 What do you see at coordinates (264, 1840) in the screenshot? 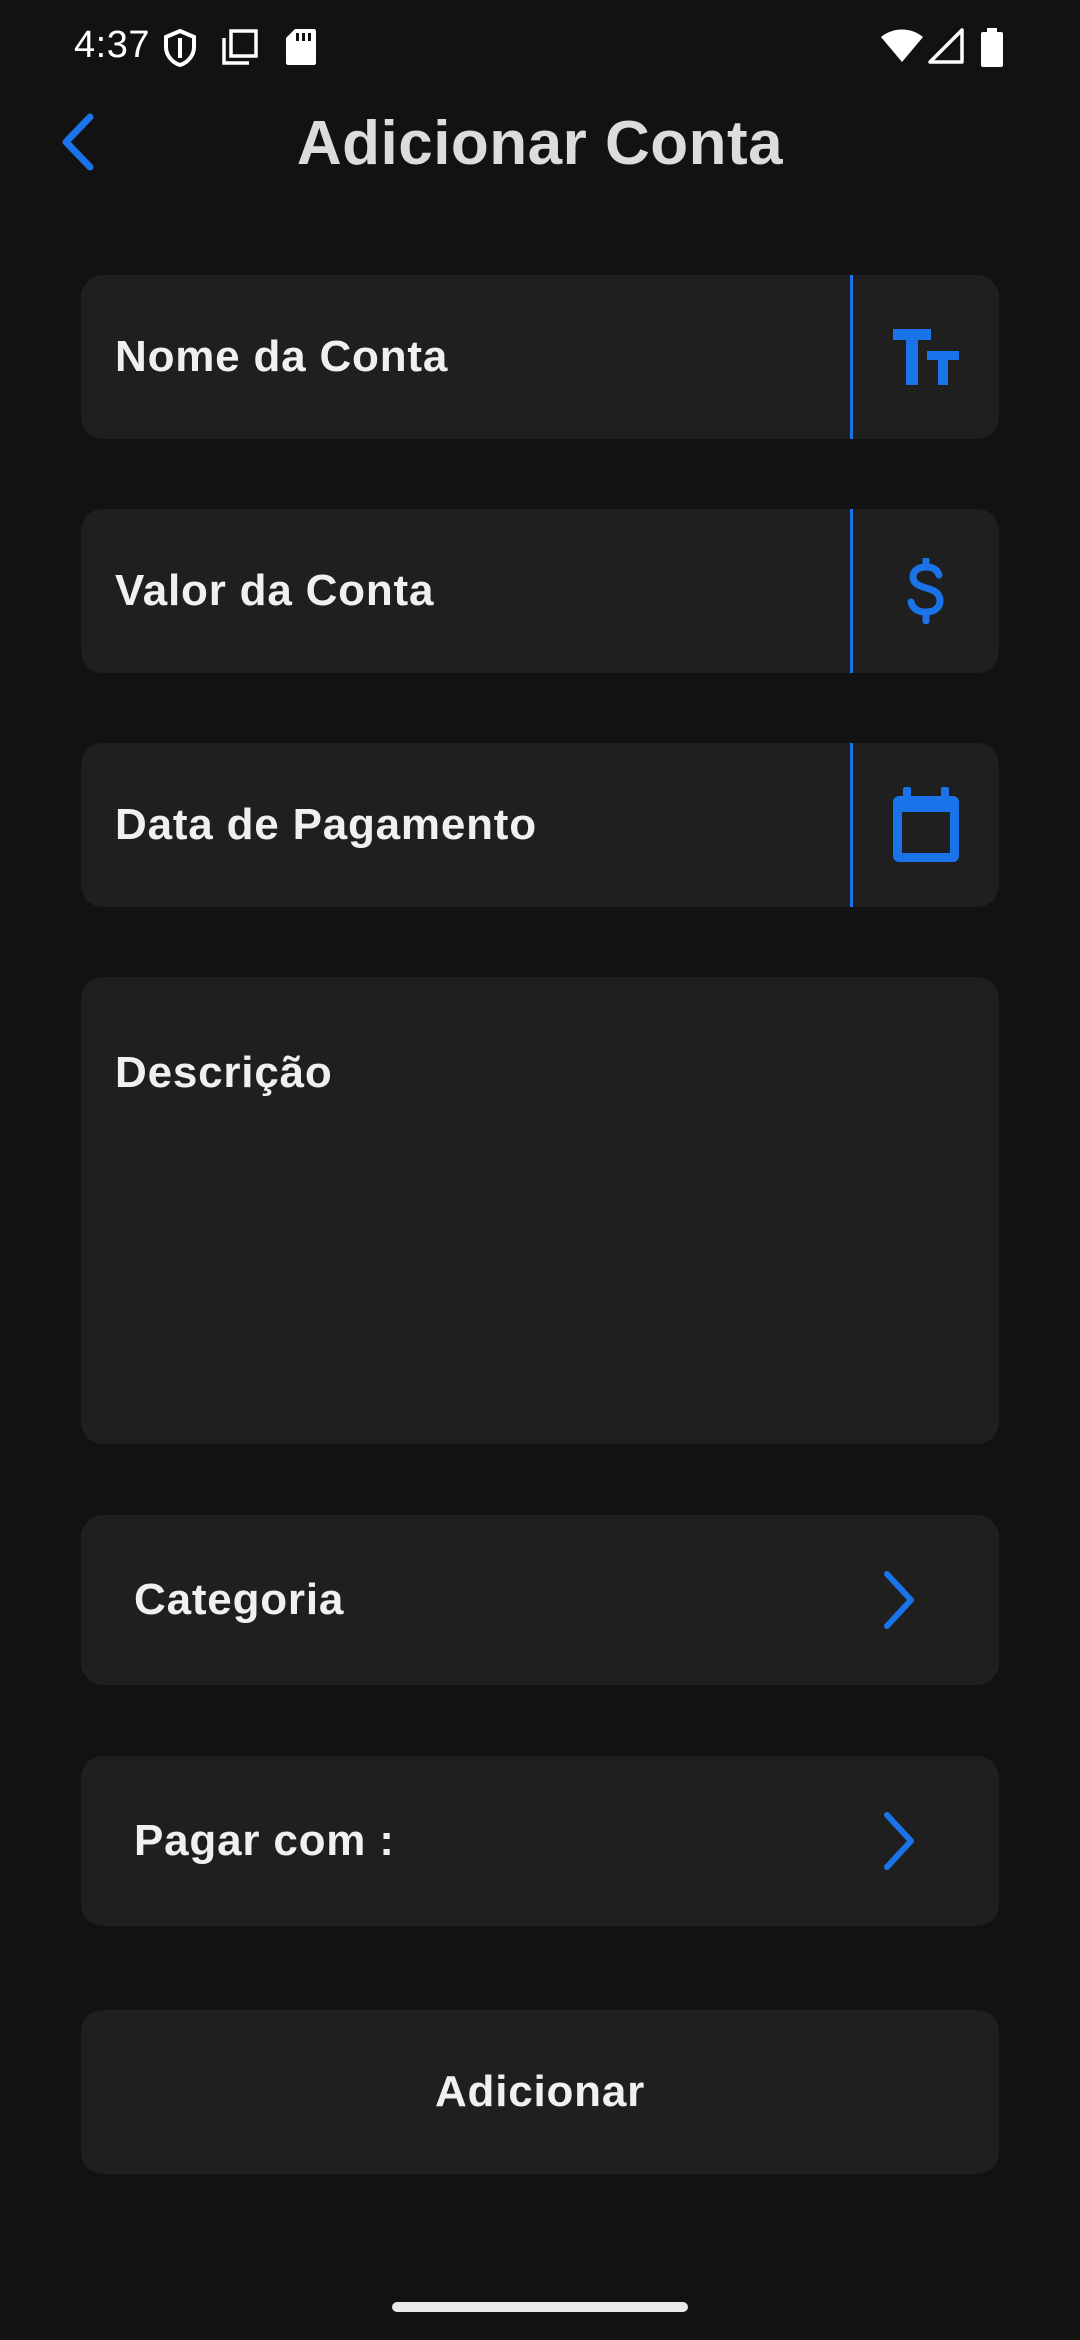
I see `pay-with-label: Pagar com :` at bounding box center [264, 1840].